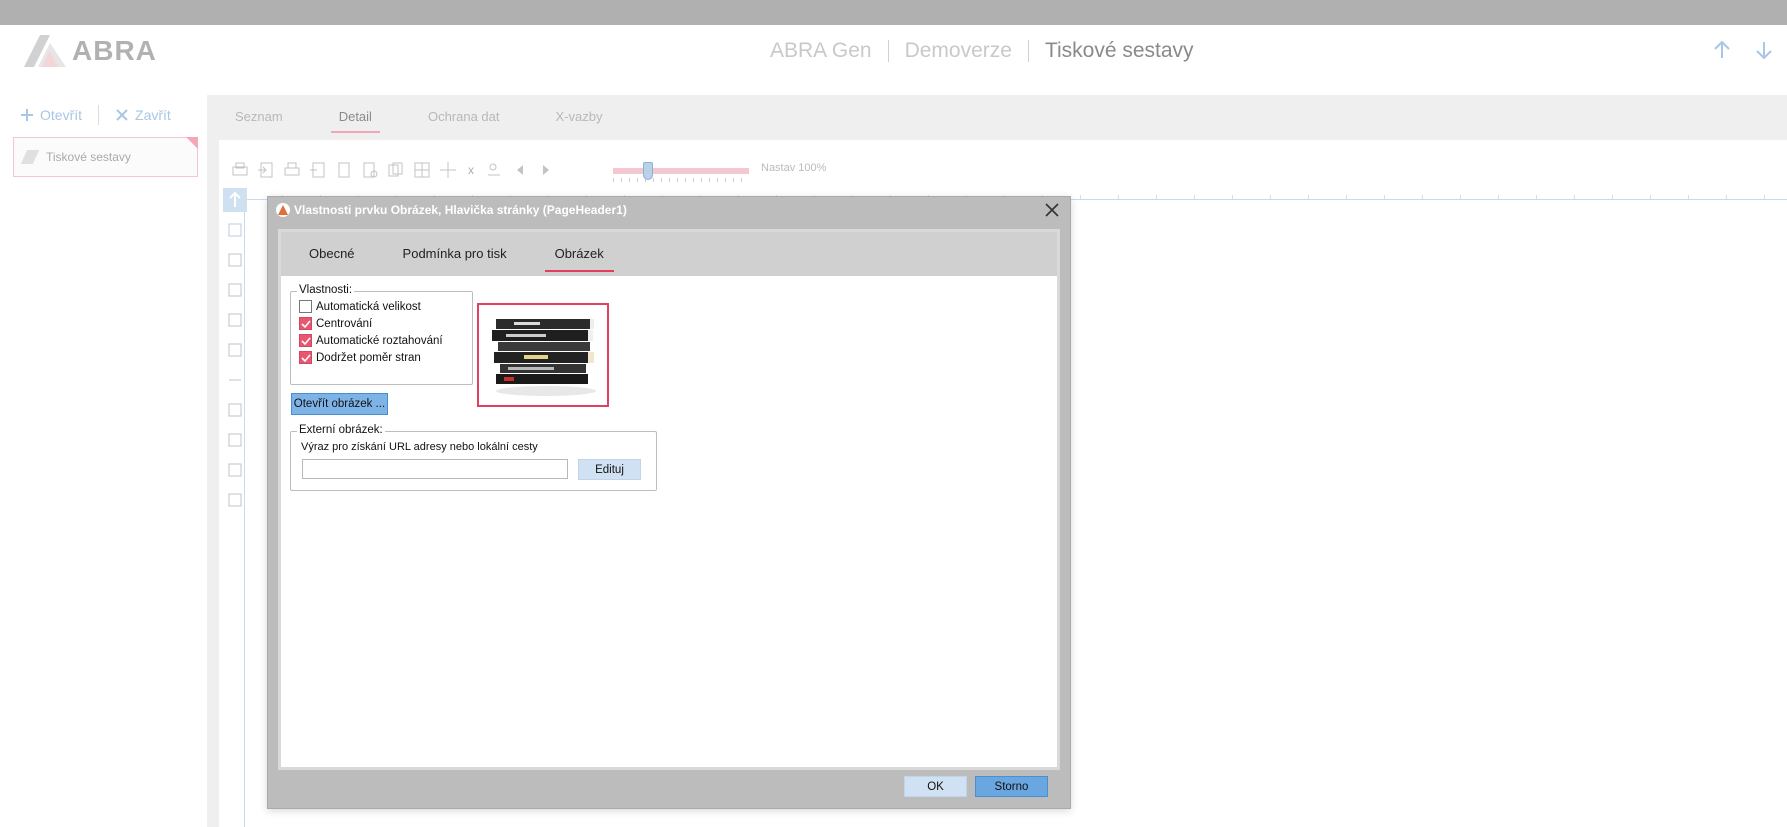 Image resolution: width=1787 pixels, height=827 pixels. What do you see at coordinates (332, 252) in the screenshot?
I see `tab-general: Obecné` at bounding box center [332, 252].